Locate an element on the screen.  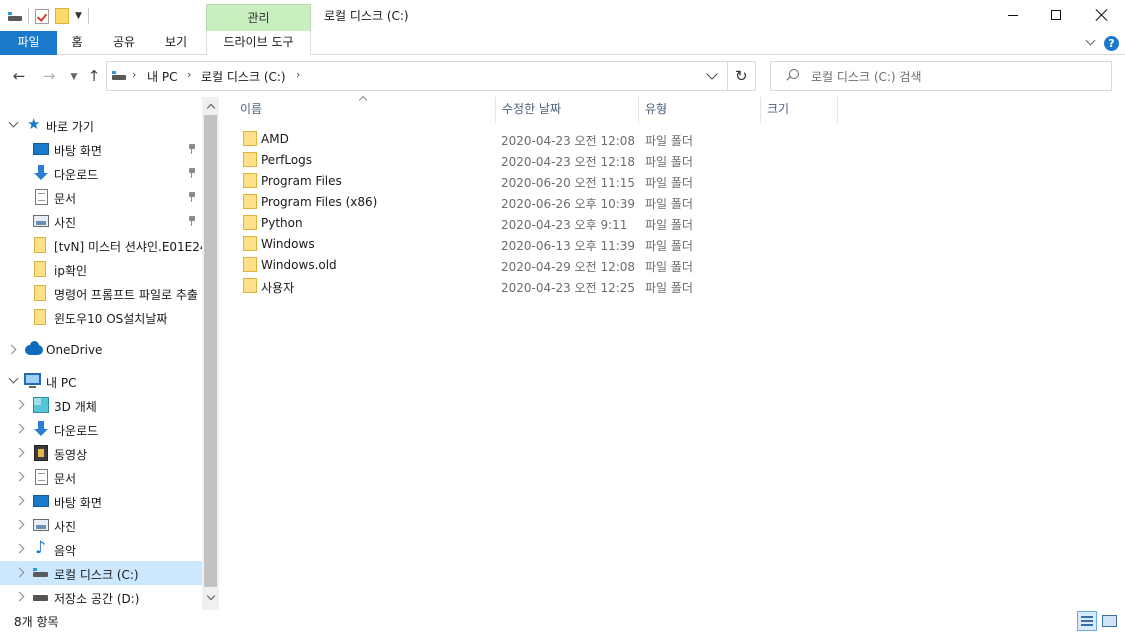
nav-folder-tvn: [tvN] 미스터 션샤인.E01E24 is located at coordinates (101, 245).